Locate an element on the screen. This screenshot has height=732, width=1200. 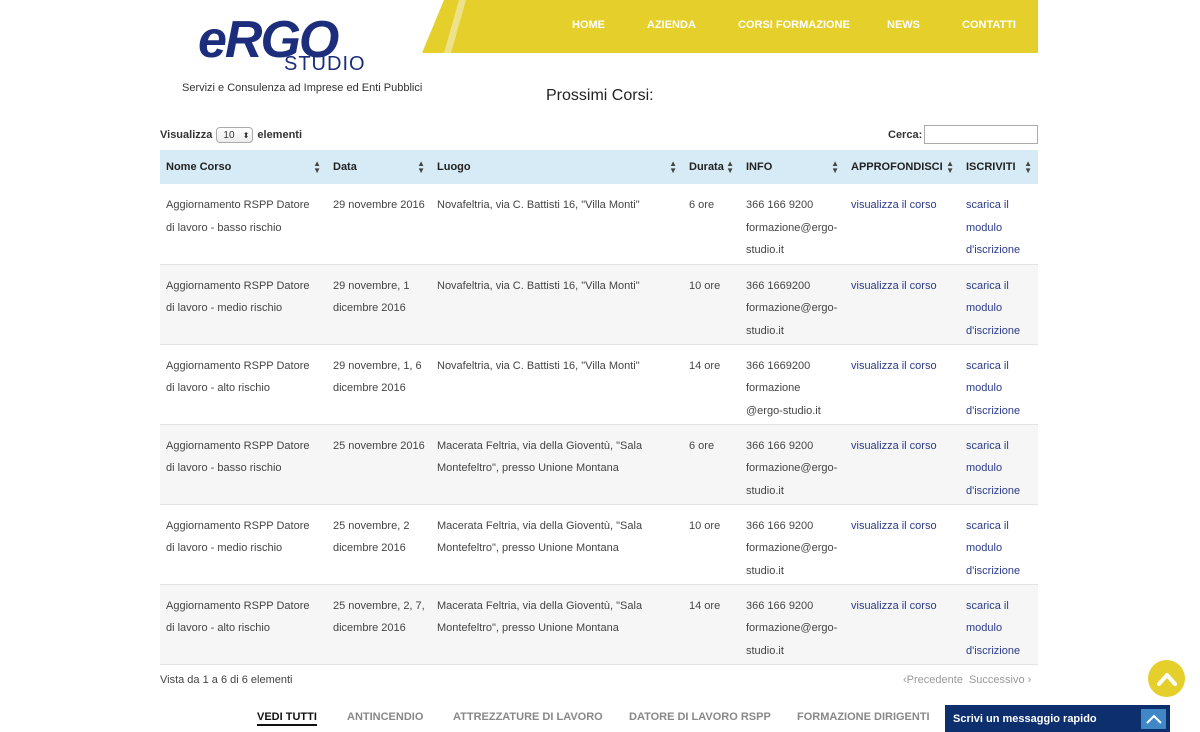
page-title: Prossimi Corsi: is located at coordinates (600, 95).